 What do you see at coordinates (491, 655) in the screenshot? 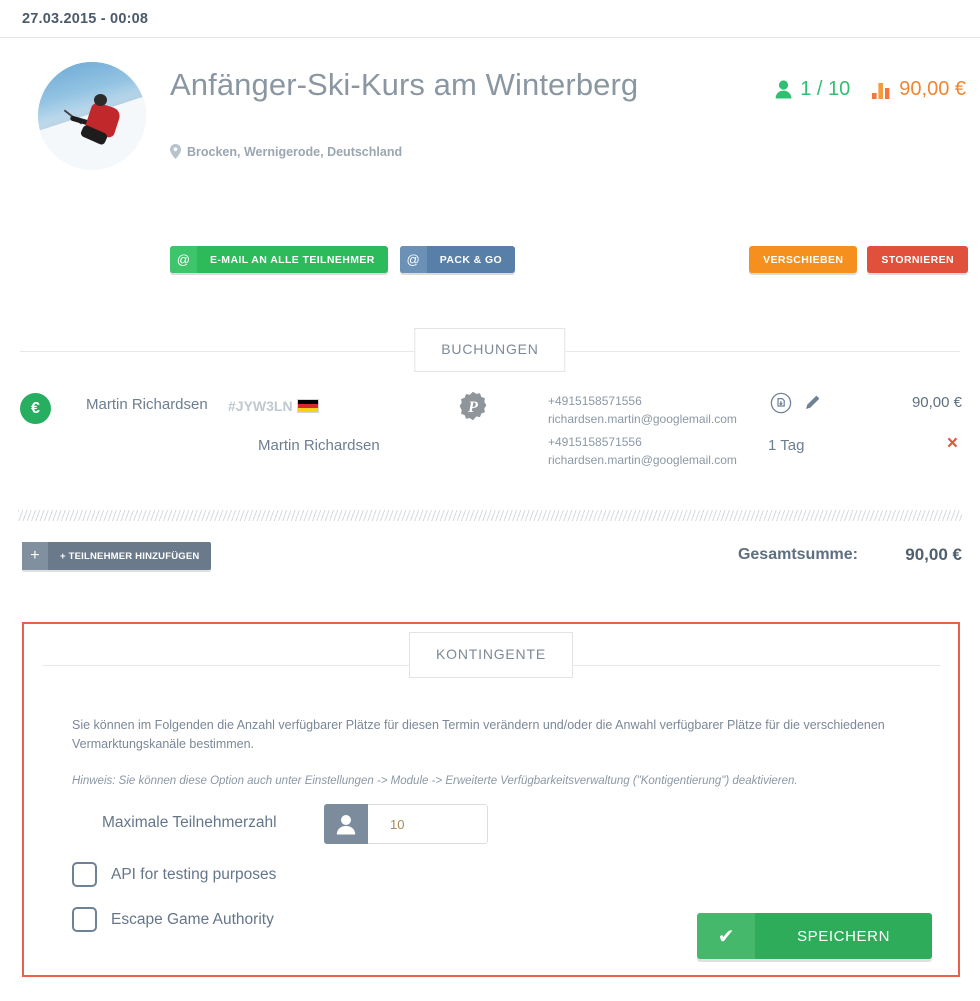
I see `kontingente-tab-label: KONTINGENTE` at bounding box center [491, 655].